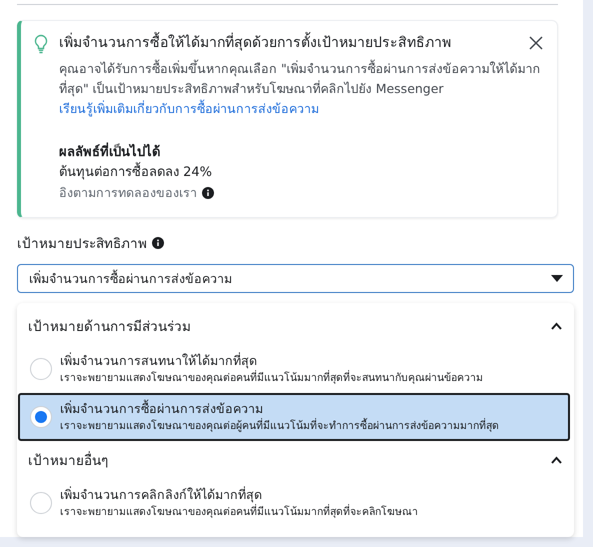 The height and width of the screenshot is (547, 593). I want to click on goal-option: เพิ่มจำนวนการสนทนาให้ได้มากที่สุด เราจะพยายามแสดงโฆษณาของคุณต่อคนที่มีแนวโน้มมากที่สุดที่จะสนทนากับคุณผ่านข้อความ, so click(294, 369).